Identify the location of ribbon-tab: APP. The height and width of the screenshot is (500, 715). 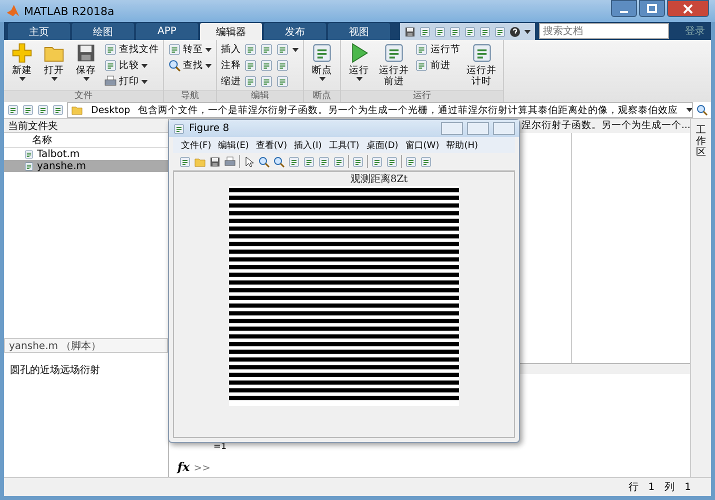
(167, 31).